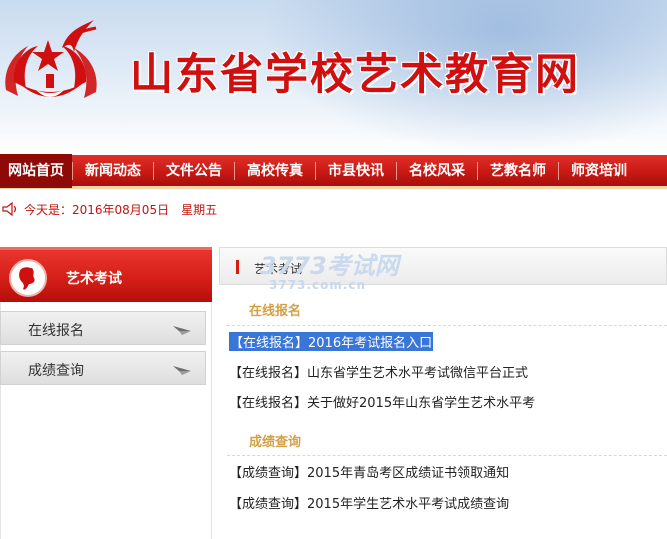 The width and height of the screenshot is (667, 539). Describe the element at coordinates (275, 171) in the screenshot. I see `nav-item-university-news: 高校传真` at that location.